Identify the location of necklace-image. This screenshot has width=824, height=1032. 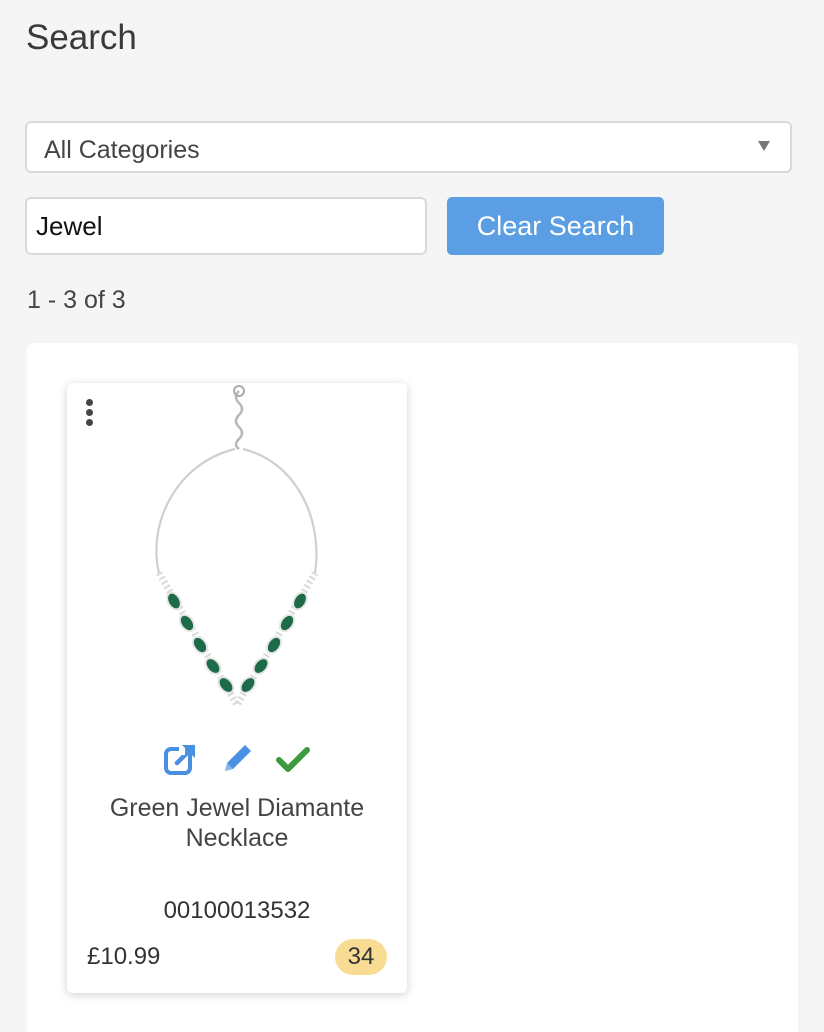
(237, 548).